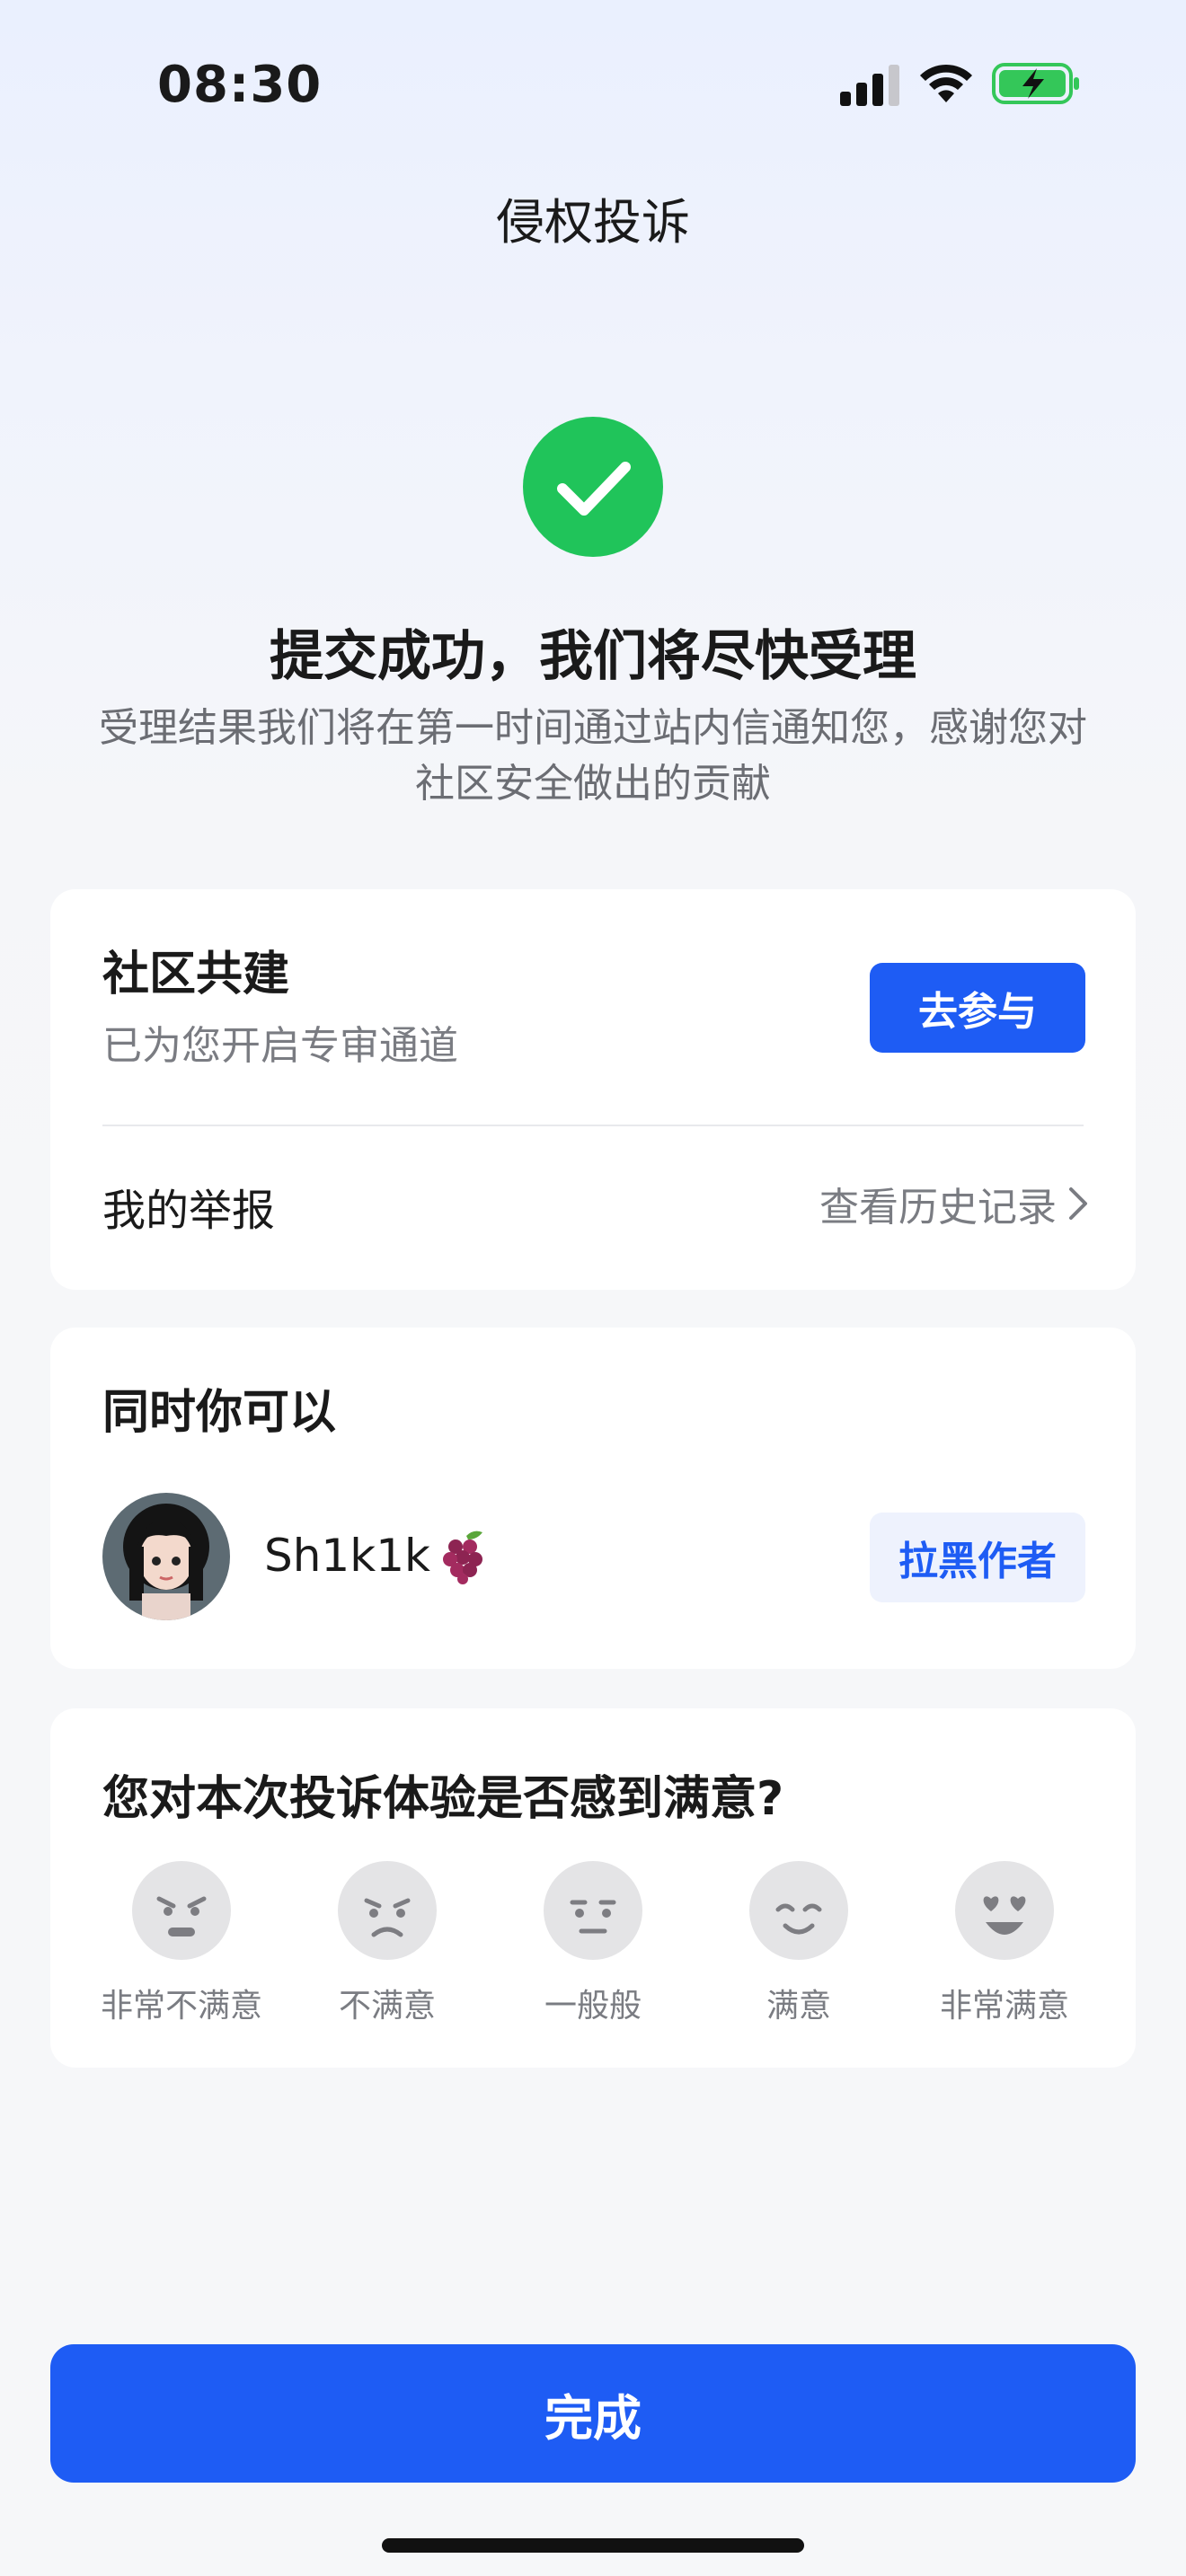 This screenshot has width=1186, height=2576. I want to click on satisfied-face-icon, so click(798, 1910).